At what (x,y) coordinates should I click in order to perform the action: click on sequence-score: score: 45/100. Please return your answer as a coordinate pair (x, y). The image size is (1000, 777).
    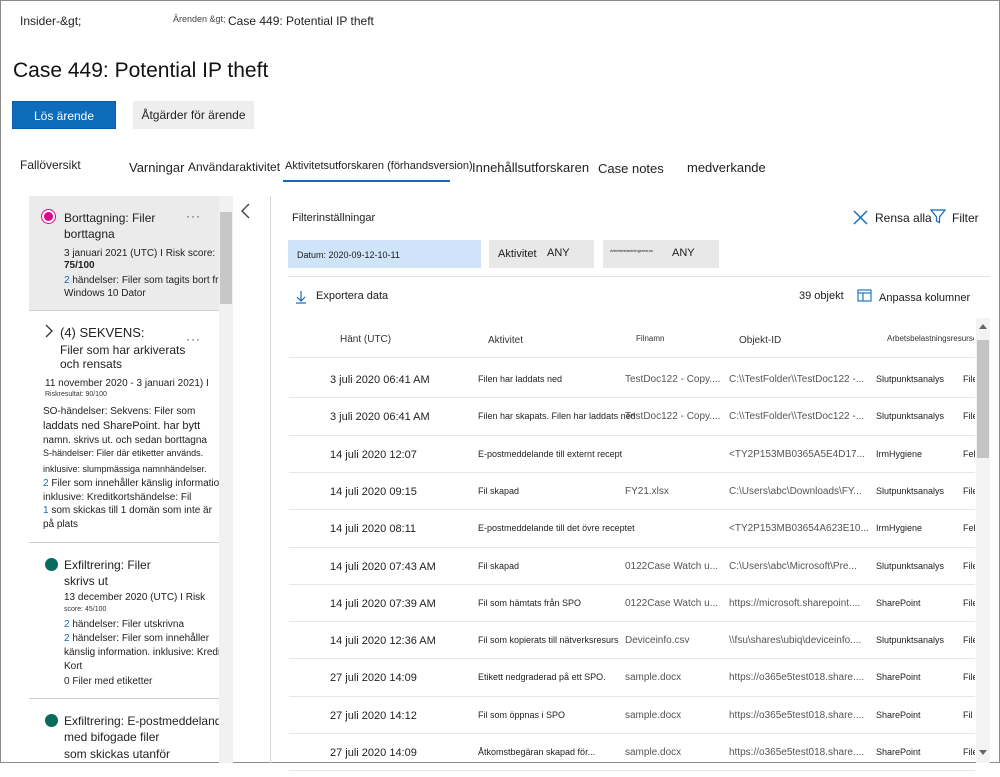
    Looking at the image, I should click on (85, 609).